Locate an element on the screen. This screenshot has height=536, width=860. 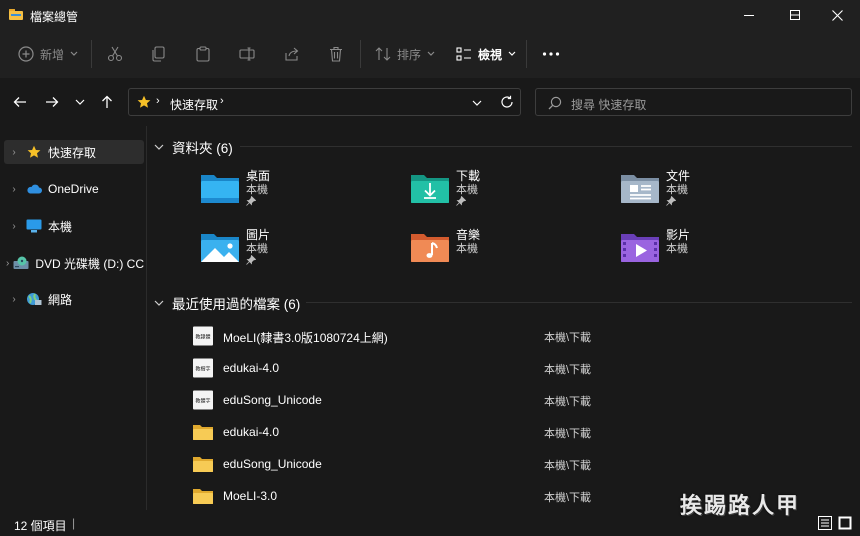
file-name: MoeLI(隸書3.0版1080724上網) is located at coordinates (305, 338).